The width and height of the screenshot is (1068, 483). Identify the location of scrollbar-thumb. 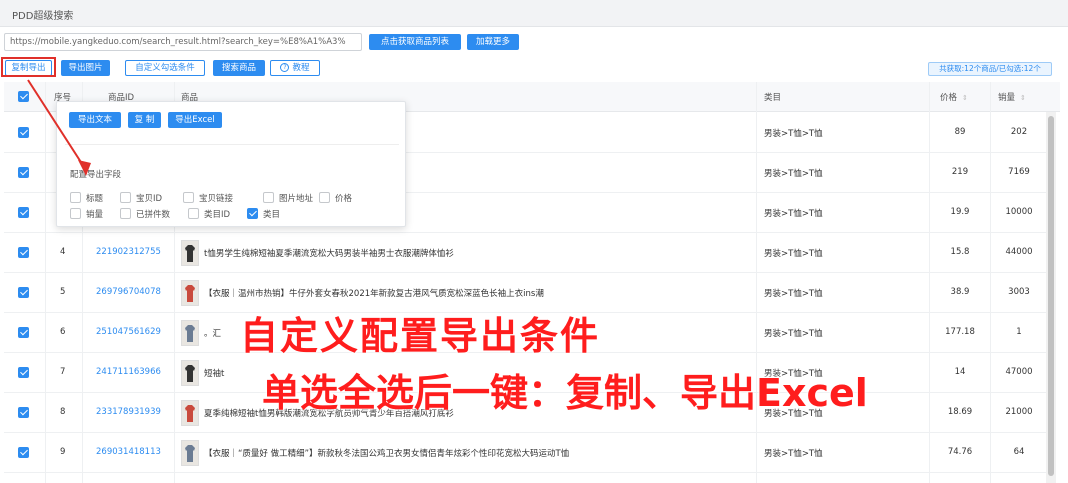
(1051, 296).